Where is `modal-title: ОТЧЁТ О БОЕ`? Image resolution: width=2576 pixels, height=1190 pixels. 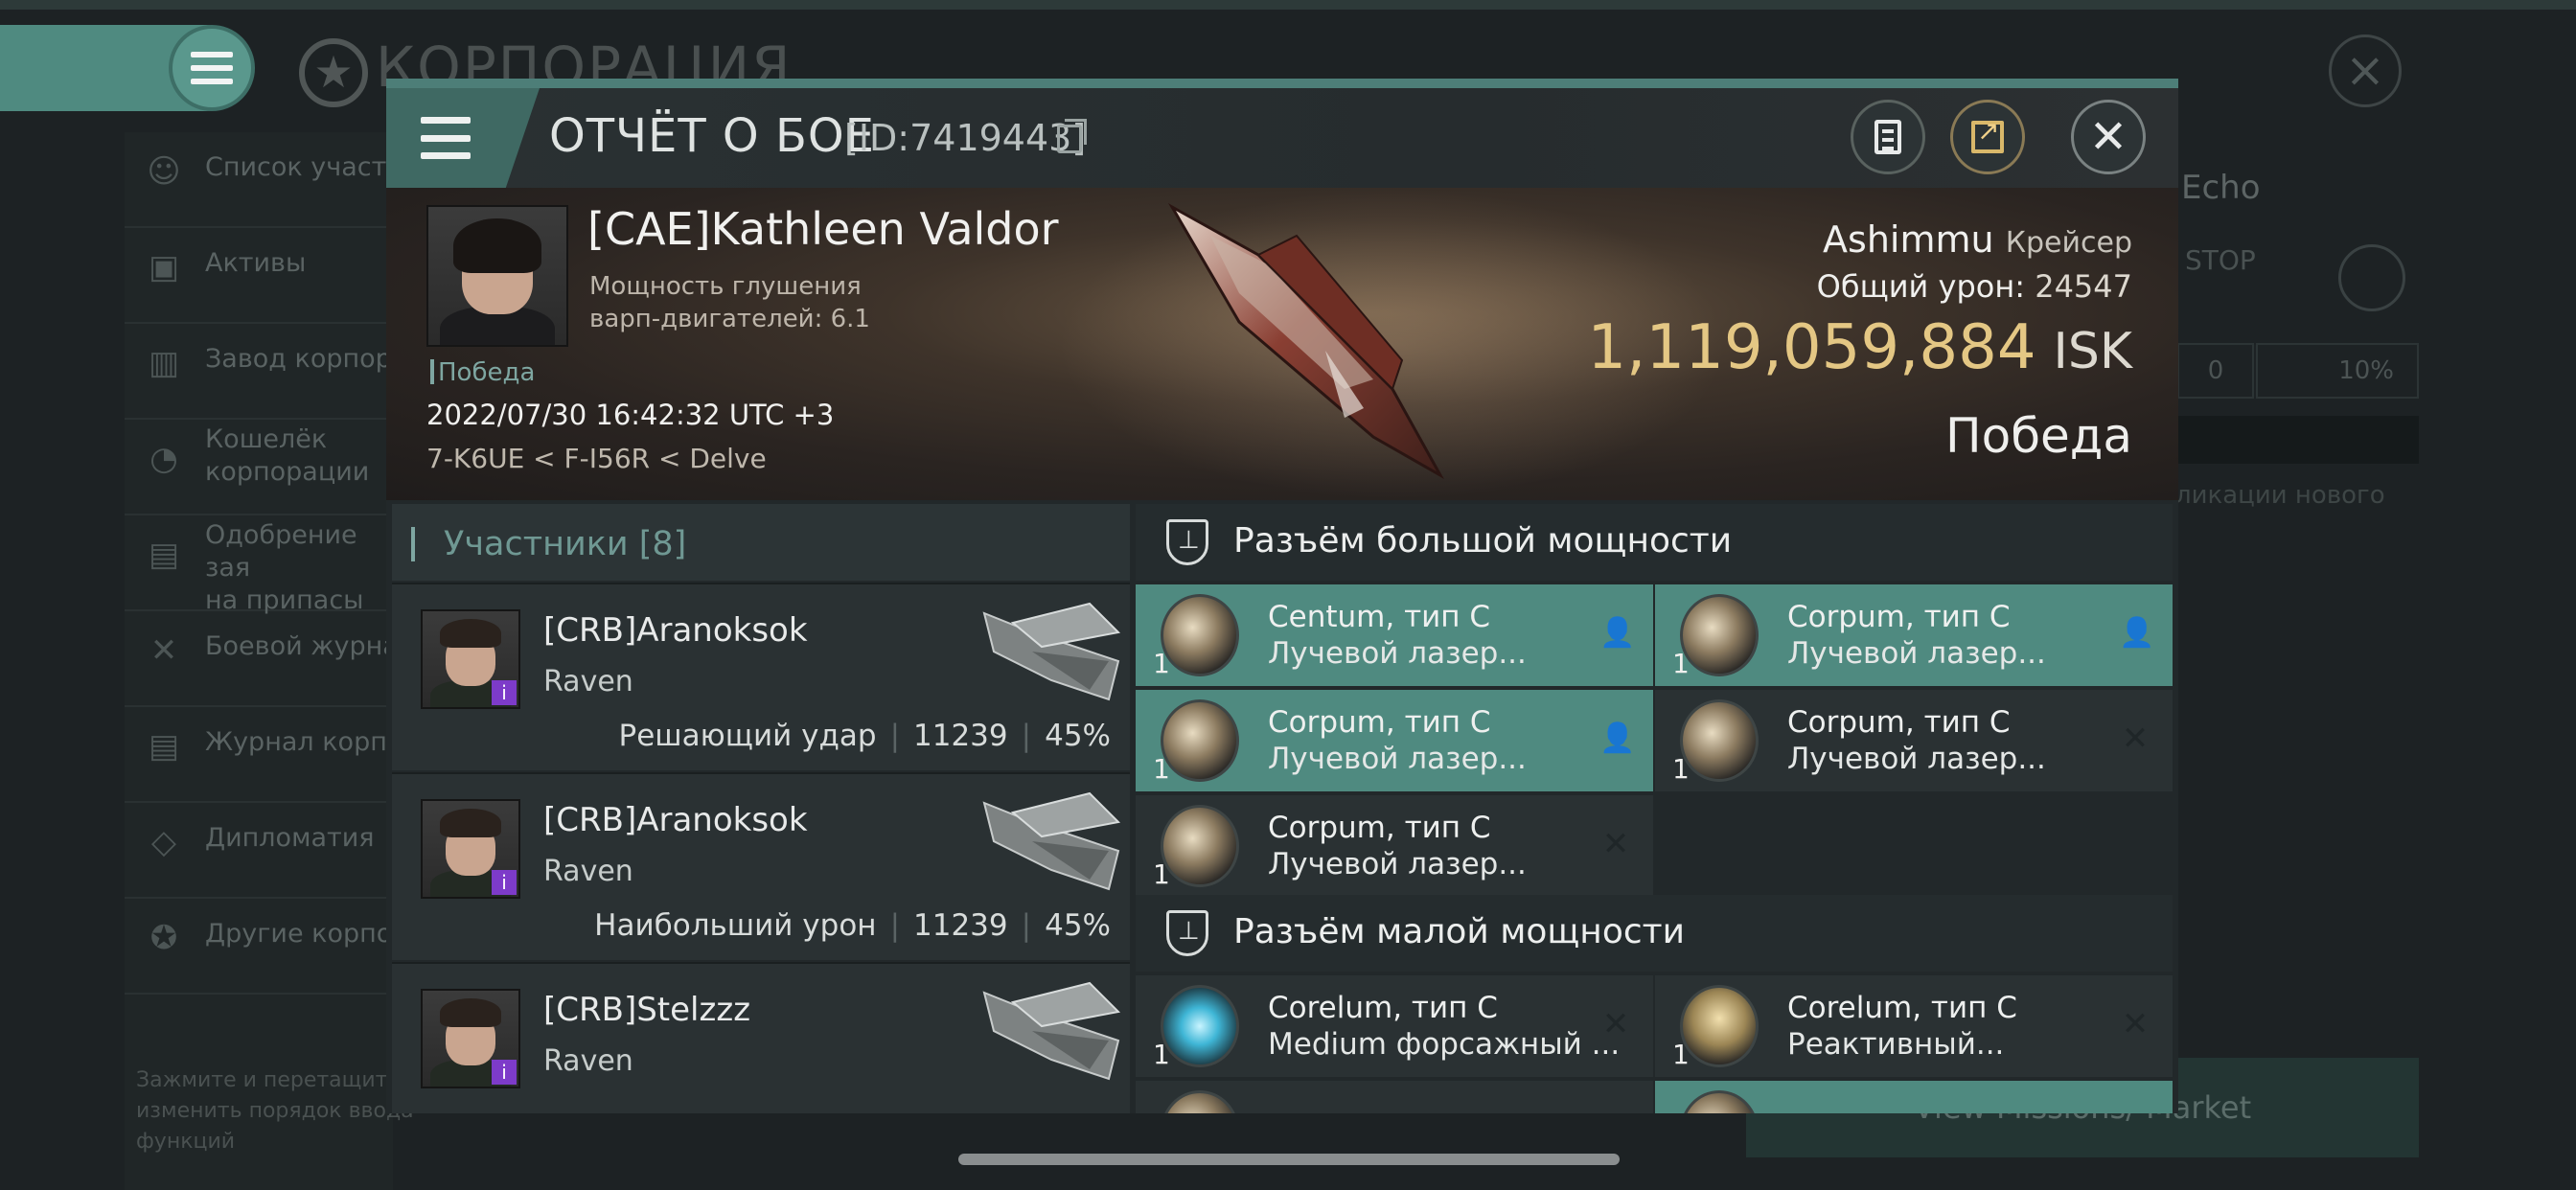 modal-title: ОТЧЁТ О БОЕ is located at coordinates (712, 136).